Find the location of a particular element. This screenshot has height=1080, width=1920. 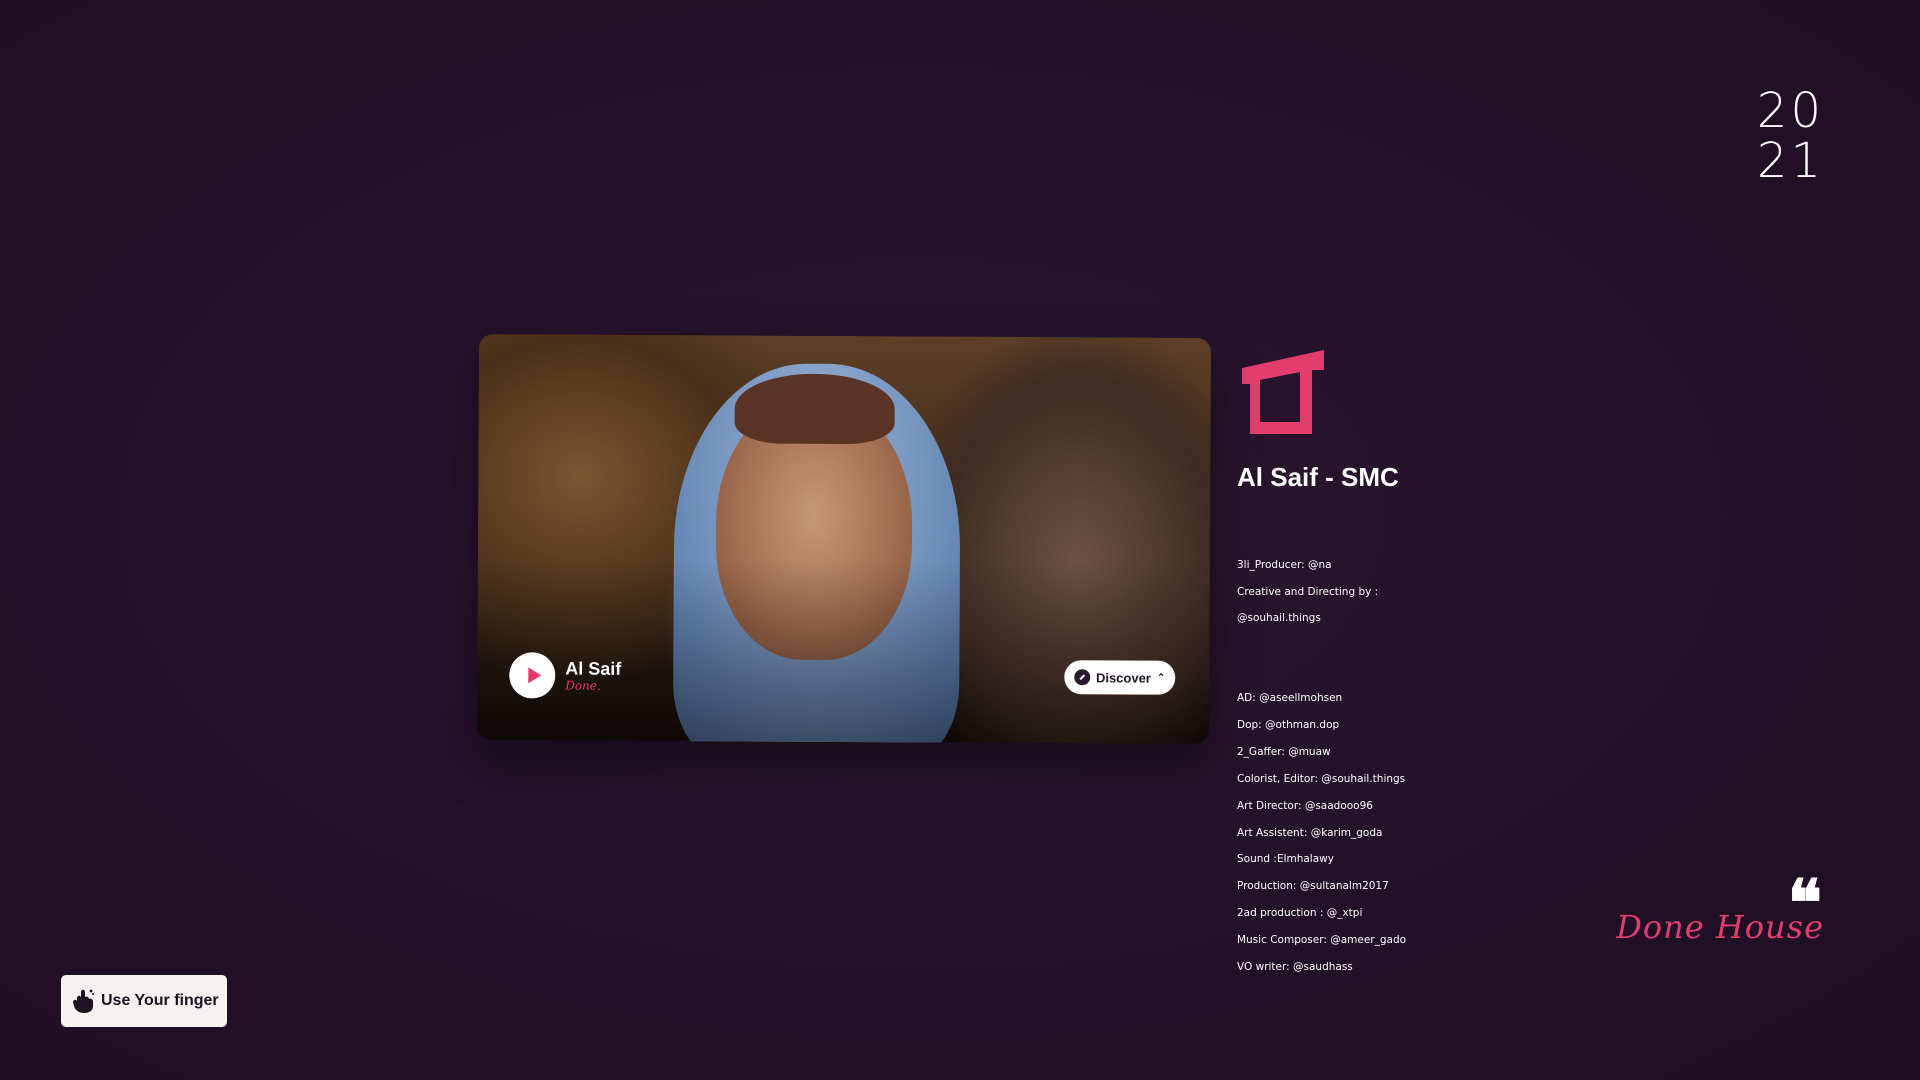

discover-button: Discover ⌃ is located at coordinates (1119, 677).